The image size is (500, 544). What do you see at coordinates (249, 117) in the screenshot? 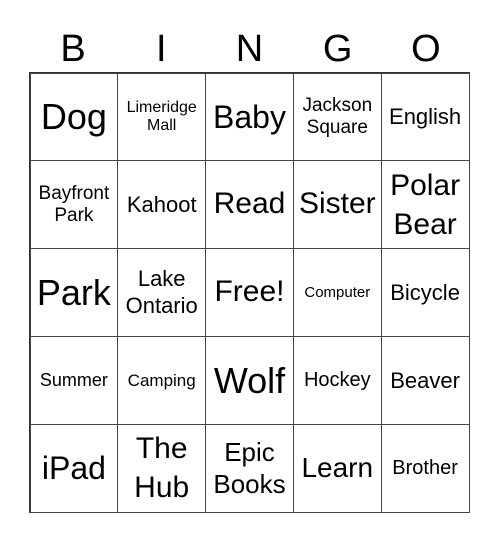
I see `bingo-cell: Baby` at bounding box center [249, 117].